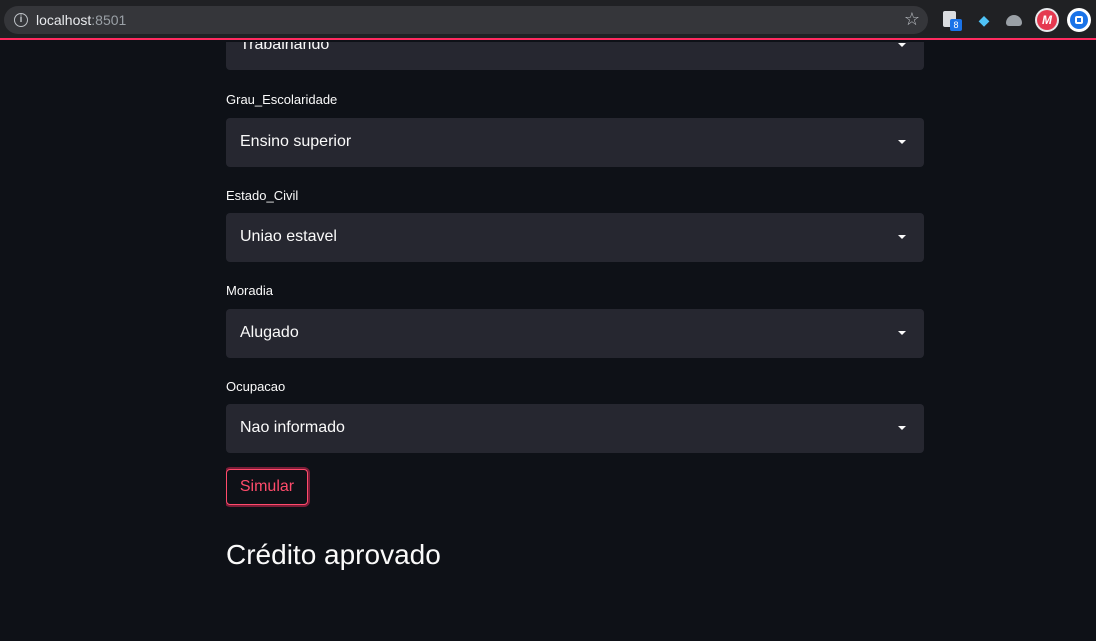 The image size is (1096, 641). I want to click on browser-toolbar: i localhost:8501 ☆ 8 ◆ M, so click(548, 20).